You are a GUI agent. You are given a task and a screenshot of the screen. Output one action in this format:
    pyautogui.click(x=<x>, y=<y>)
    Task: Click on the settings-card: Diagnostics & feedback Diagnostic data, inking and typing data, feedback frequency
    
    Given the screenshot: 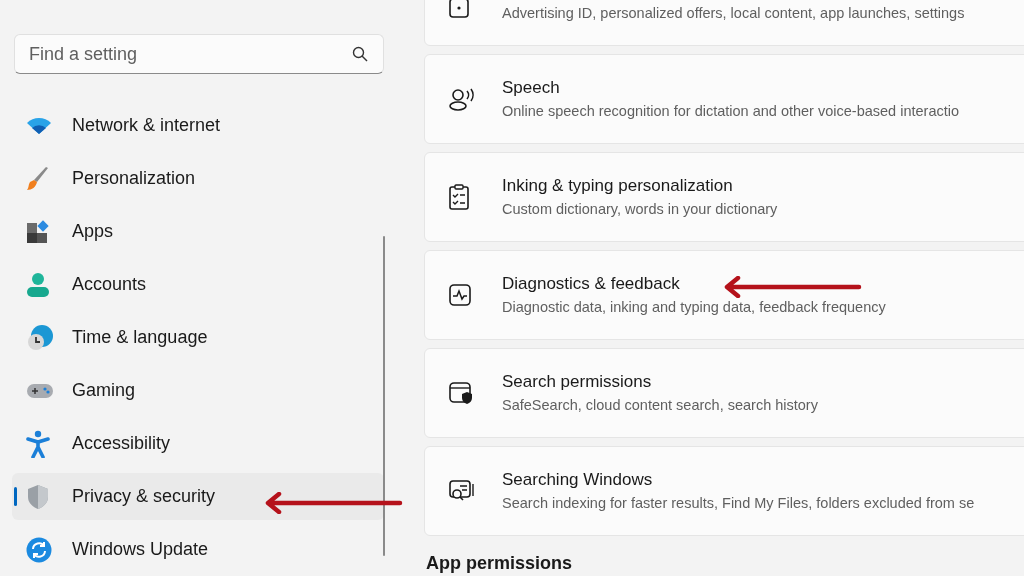 What is the action you would take?
    pyautogui.click(x=724, y=295)
    